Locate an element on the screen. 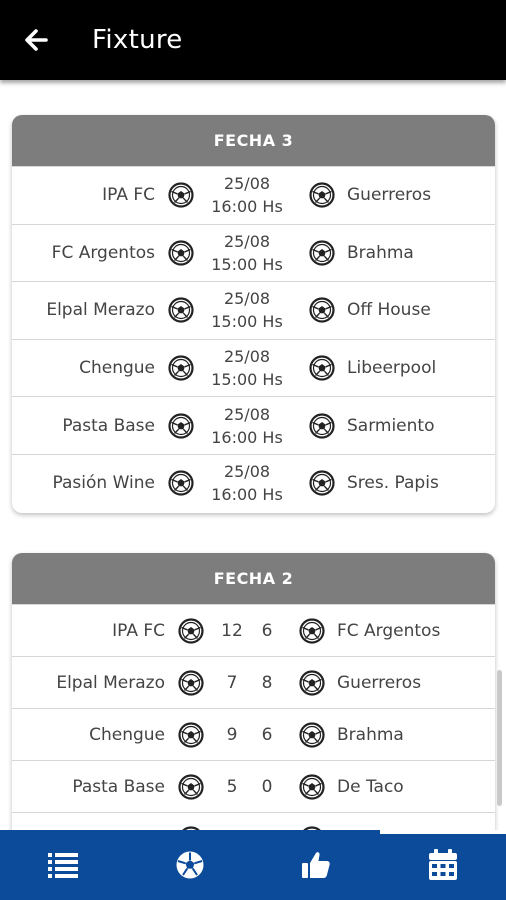 The height and width of the screenshot is (900, 506). nav-matches is located at coordinates (190, 865).